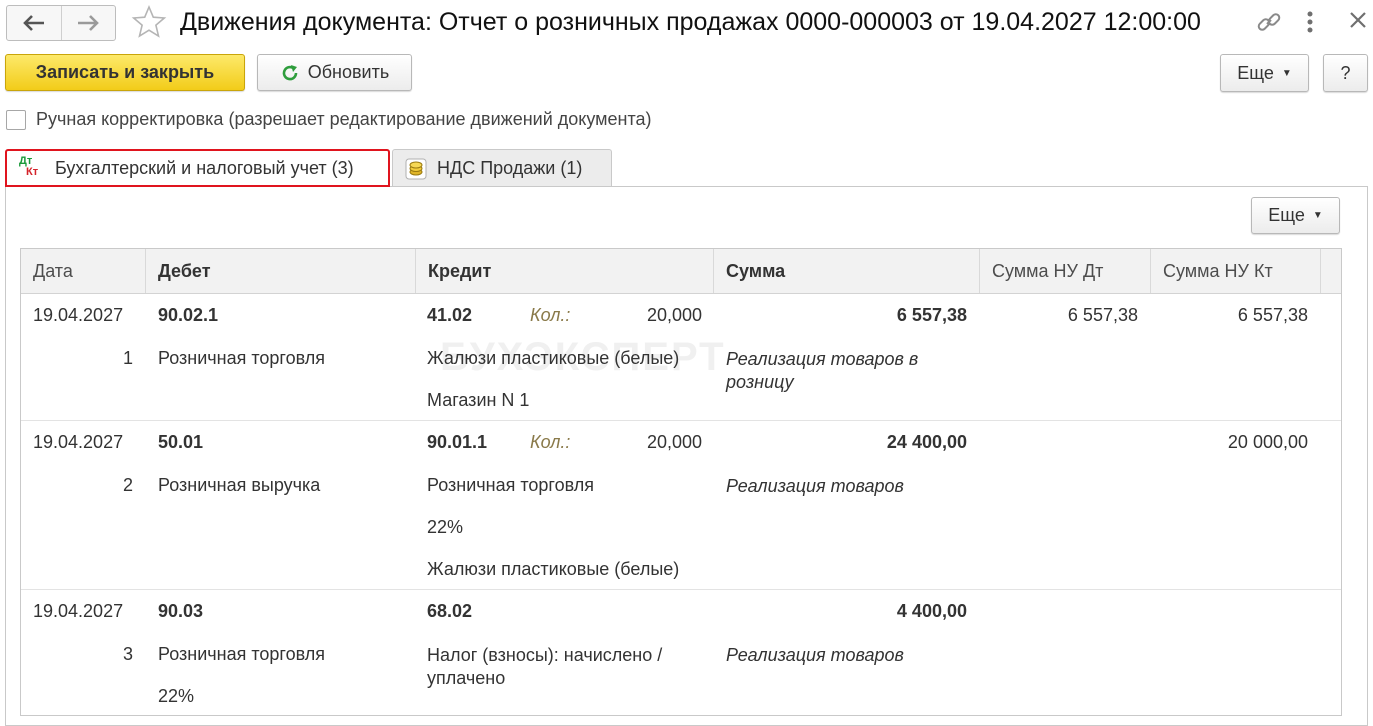 The width and height of the screenshot is (1373, 726). What do you see at coordinates (510, 168) in the screenshot?
I see `tab-vat-sales-label: НДС Продажи (1)` at bounding box center [510, 168].